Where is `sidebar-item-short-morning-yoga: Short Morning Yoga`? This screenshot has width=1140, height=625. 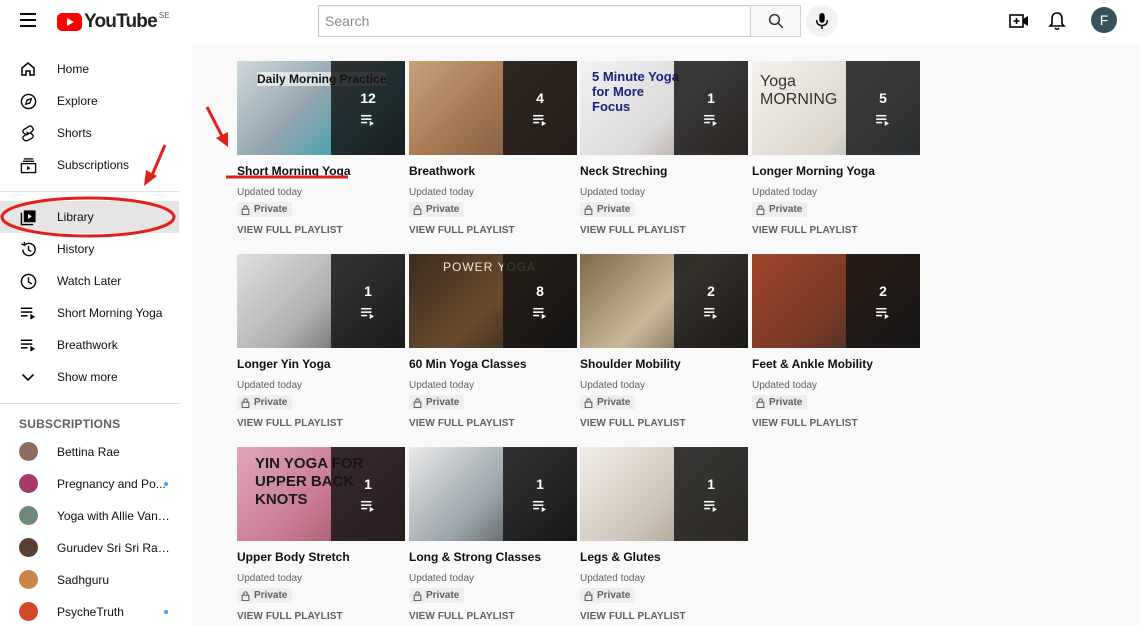
sidebar-item-short-morning-yoga: Short Morning Yoga is located at coordinates (89, 313).